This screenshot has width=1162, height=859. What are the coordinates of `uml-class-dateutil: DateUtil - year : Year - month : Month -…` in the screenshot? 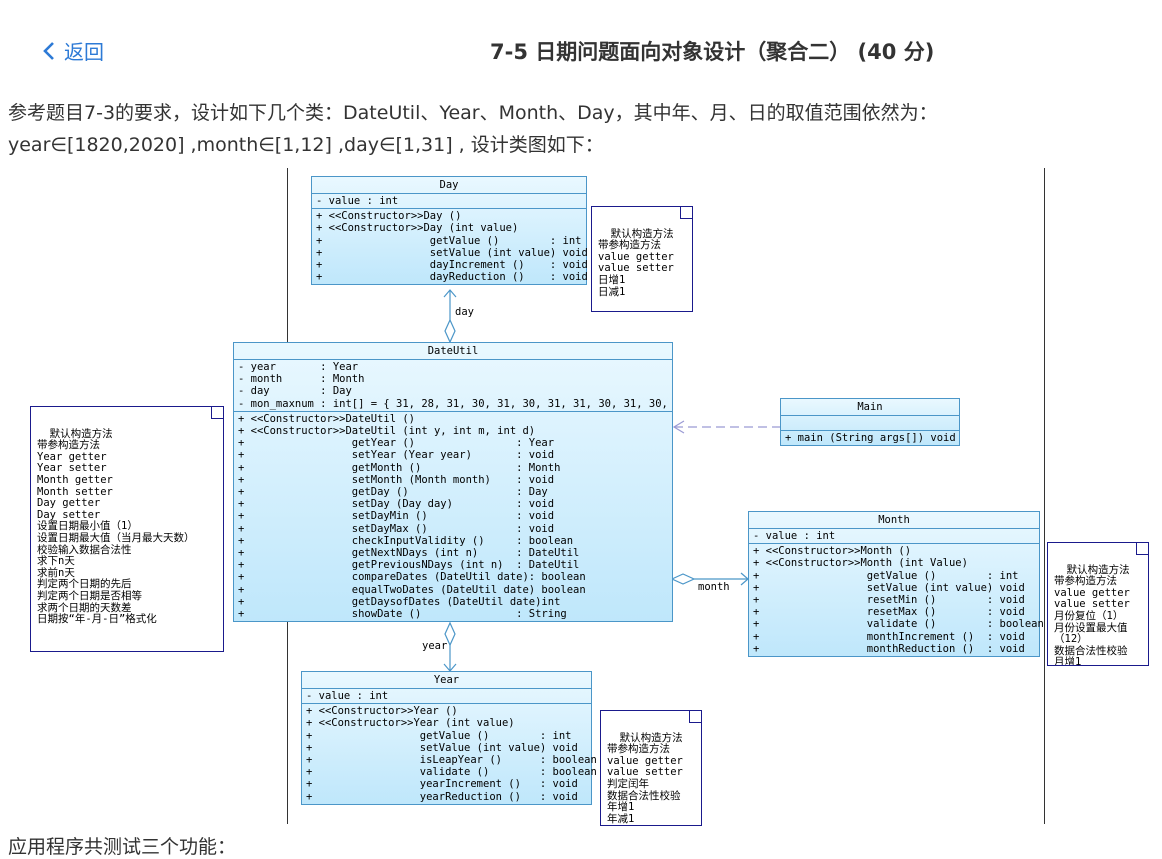 It's located at (453, 482).